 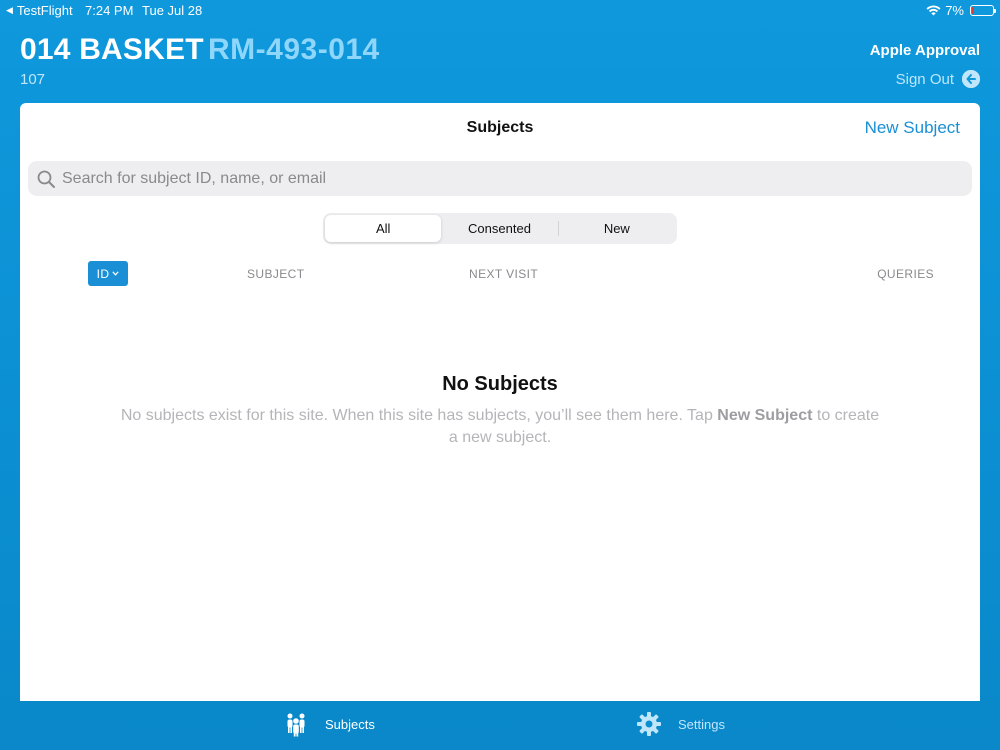 I want to click on search-icon, so click(x=46, y=179).